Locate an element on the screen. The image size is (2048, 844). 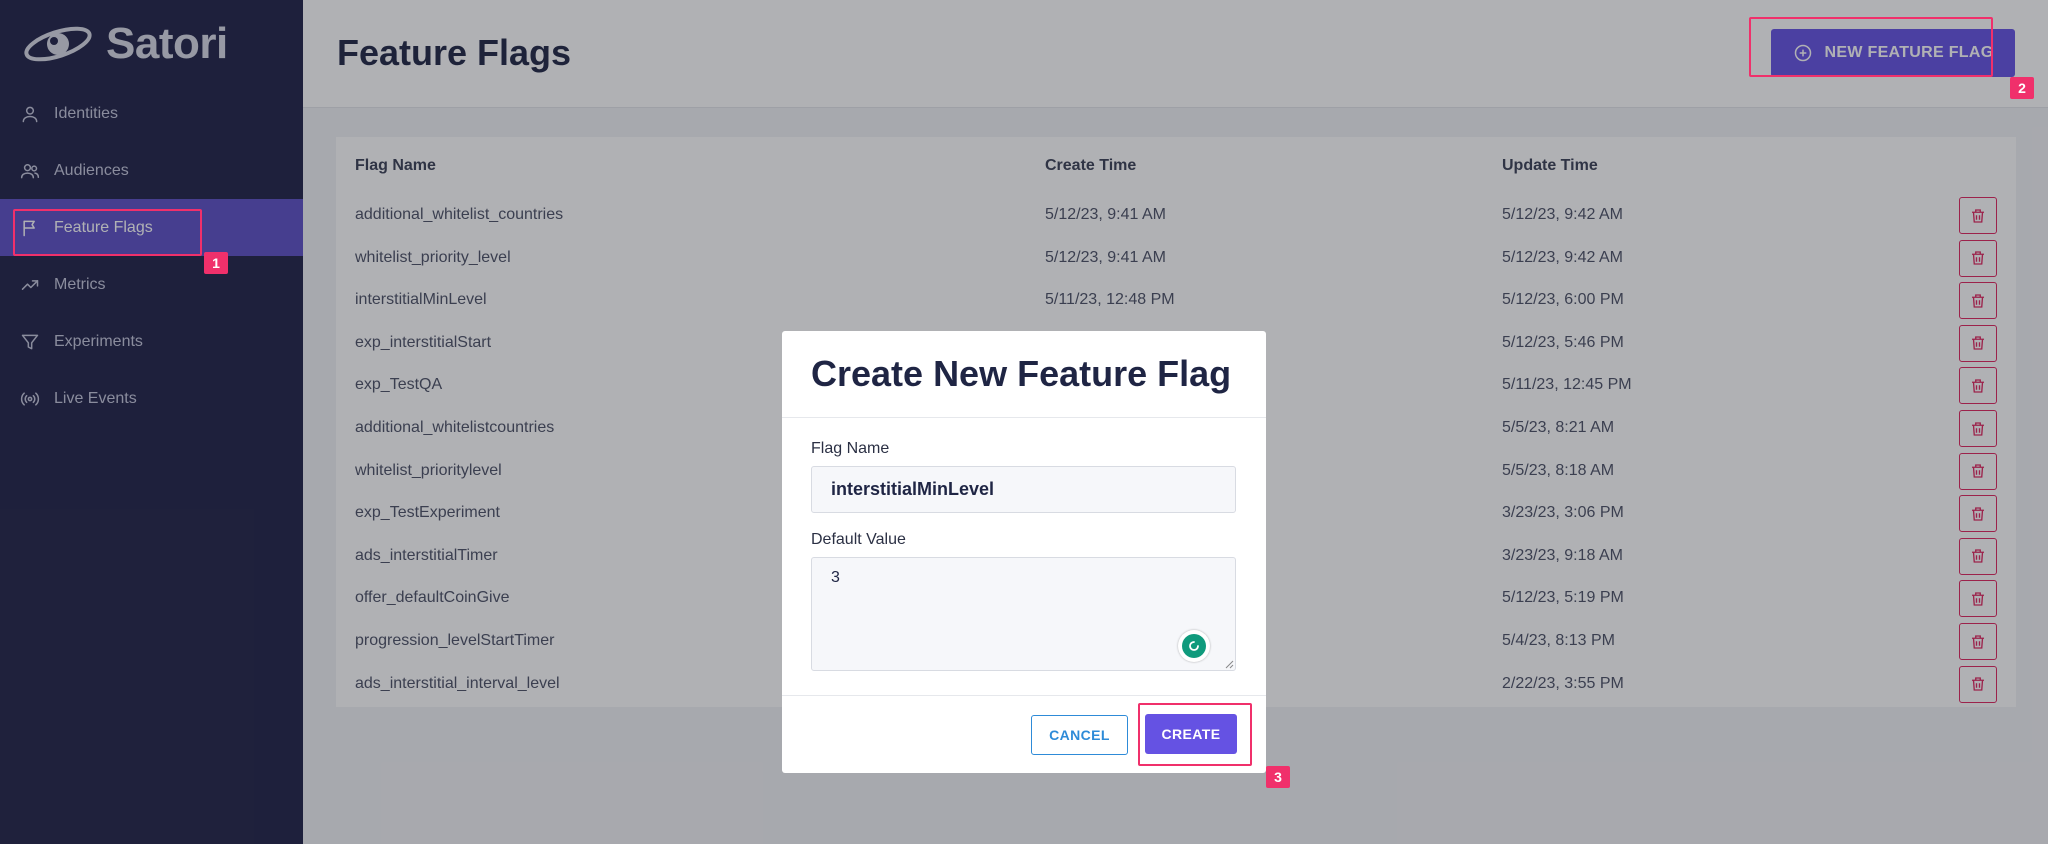
highlight-create is located at coordinates (1195, 734).